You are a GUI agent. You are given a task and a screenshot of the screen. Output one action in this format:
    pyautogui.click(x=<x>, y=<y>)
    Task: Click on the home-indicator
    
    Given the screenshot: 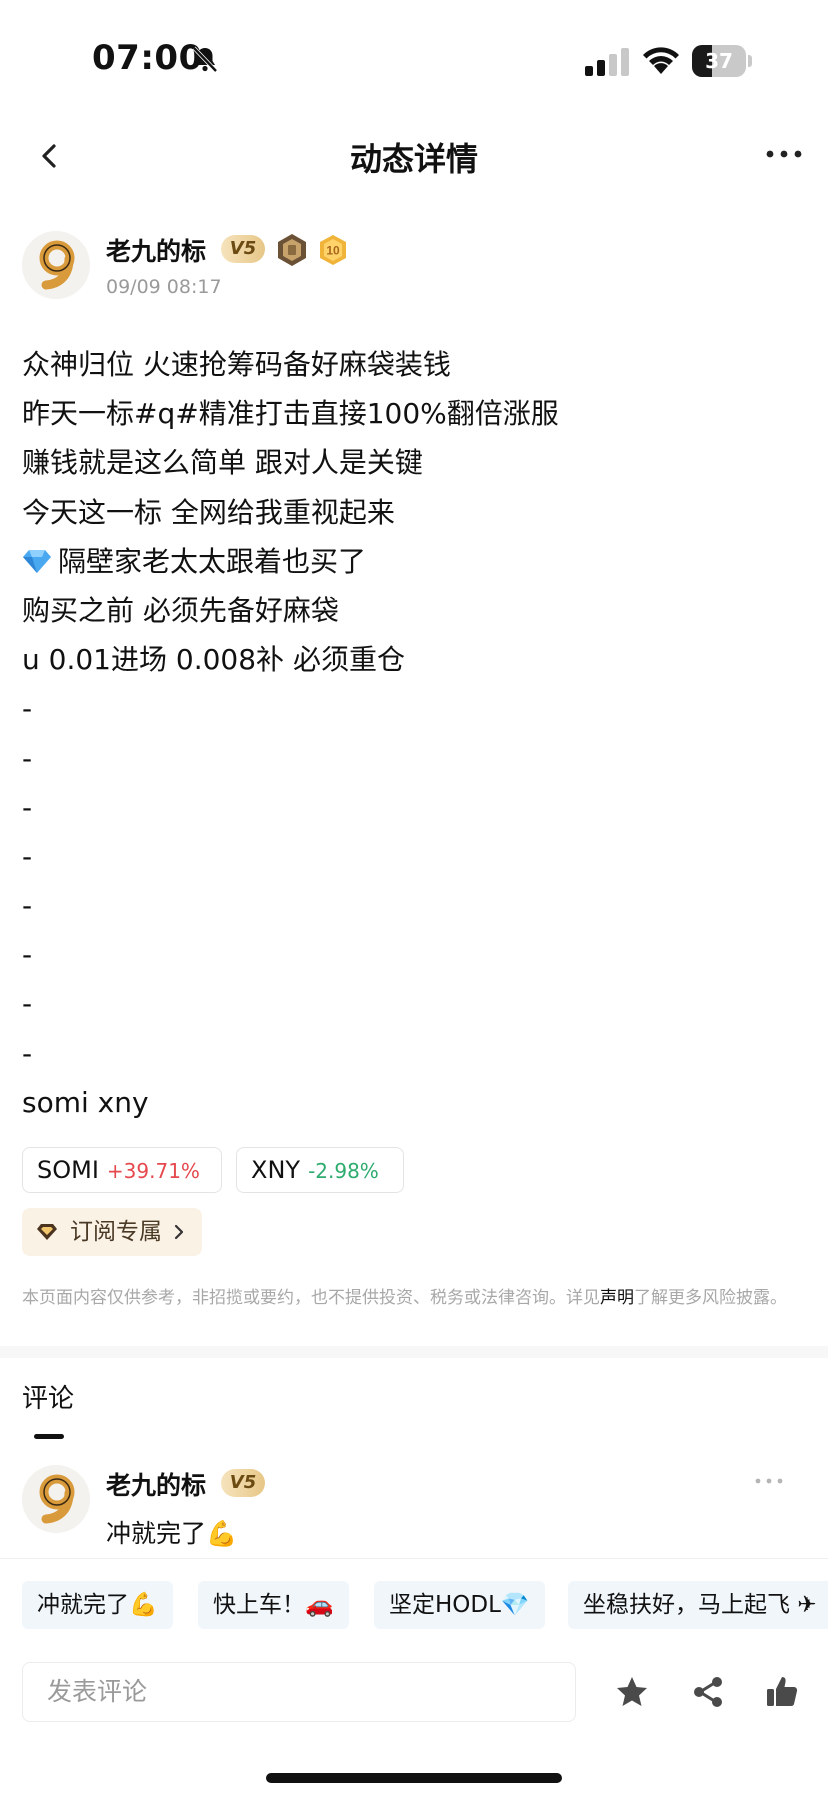 What is the action you would take?
    pyautogui.click(x=414, y=1778)
    